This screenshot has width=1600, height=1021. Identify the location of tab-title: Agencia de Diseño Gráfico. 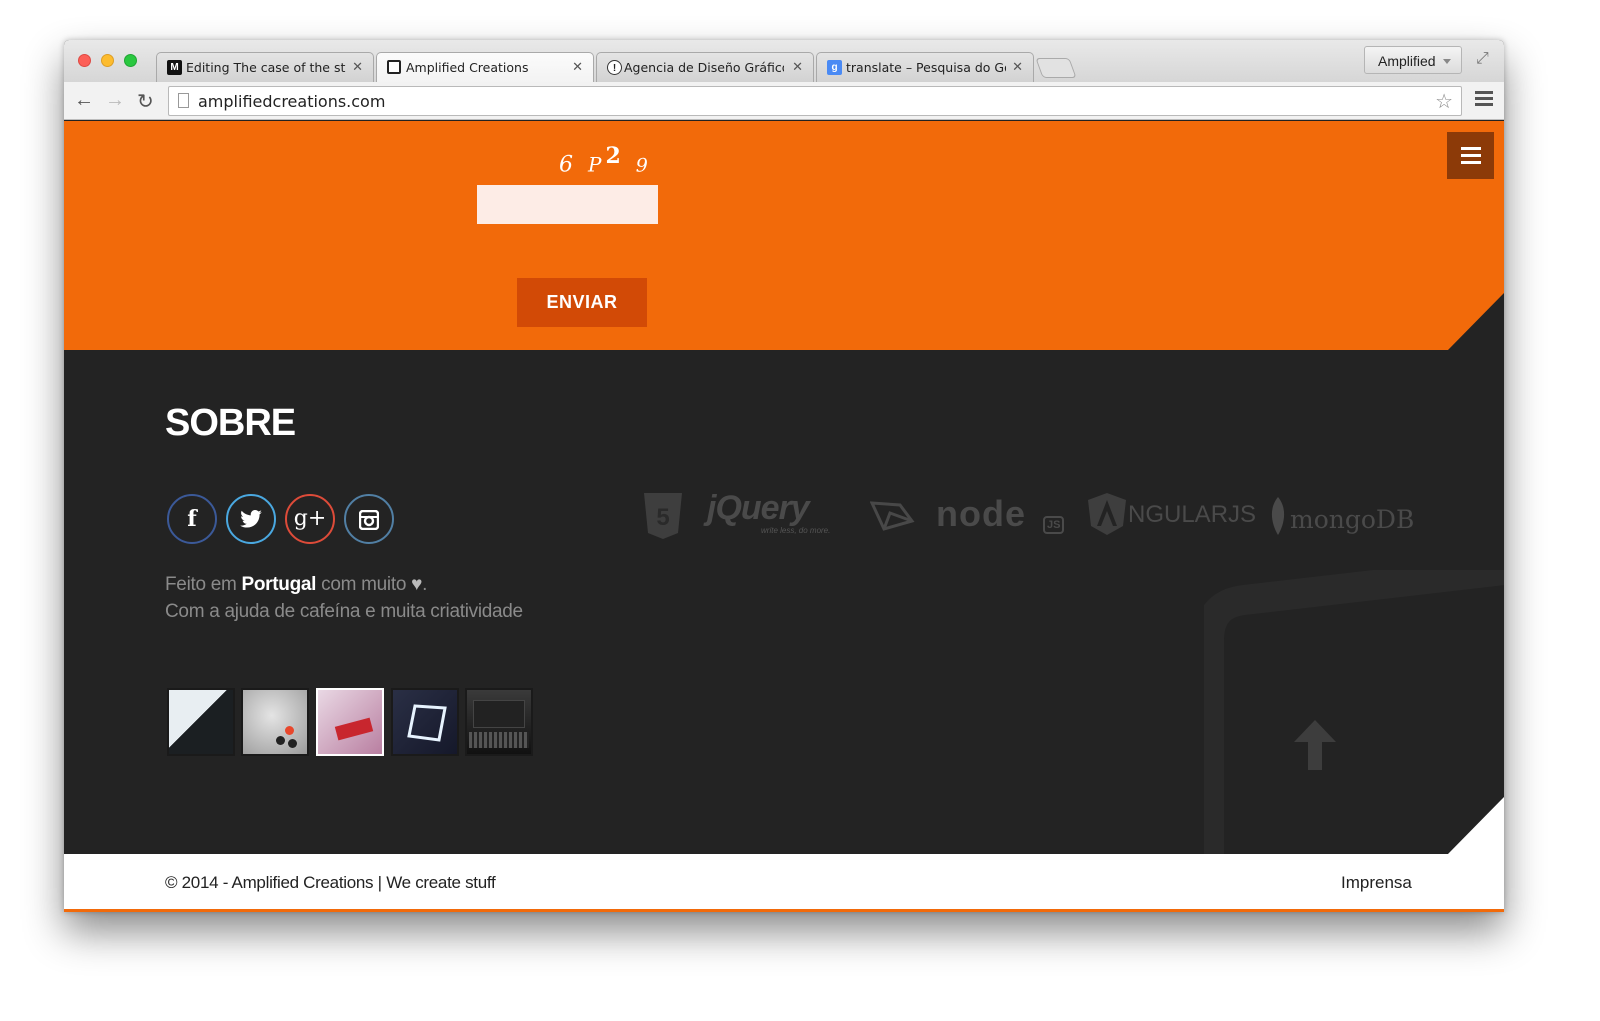
(704, 67).